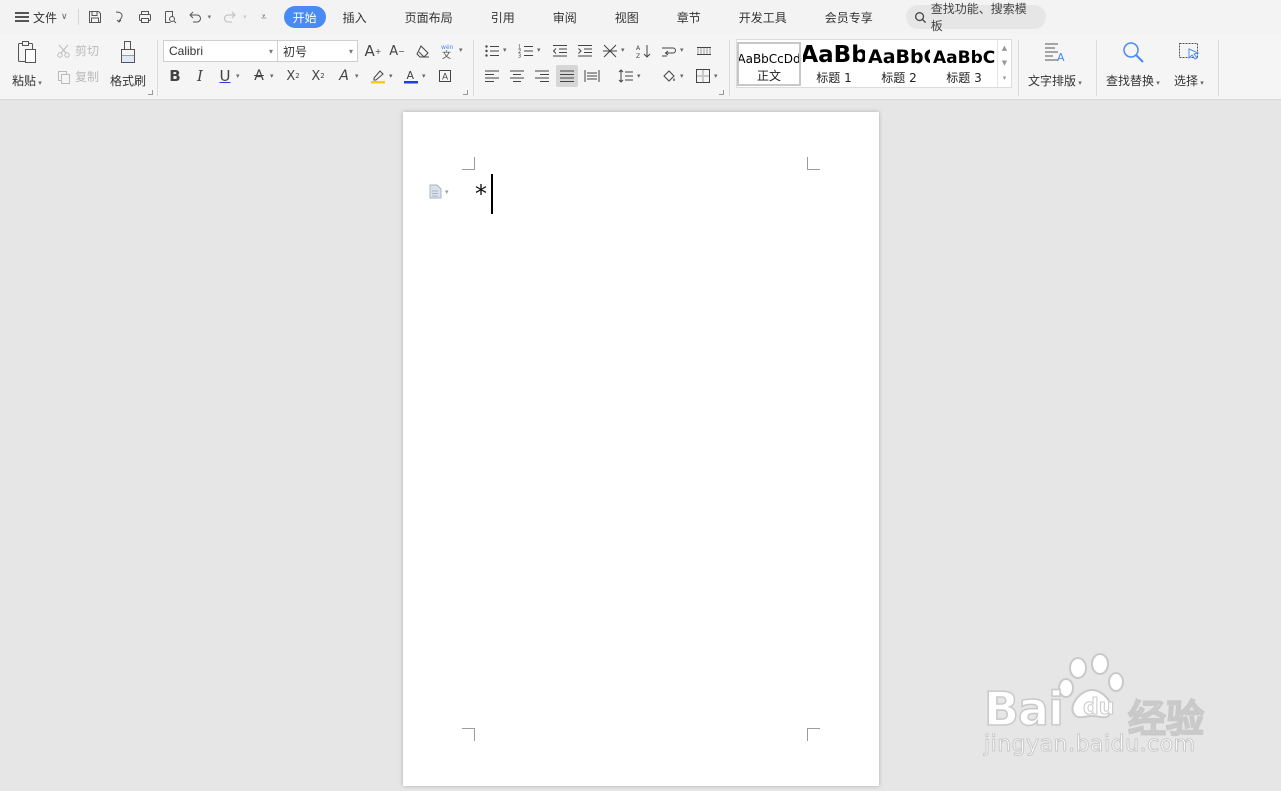 This screenshot has width=1281, height=791. What do you see at coordinates (272, 76) in the screenshot?
I see `strikethrough-dropdown-icon: ▾` at bounding box center [272, 76].